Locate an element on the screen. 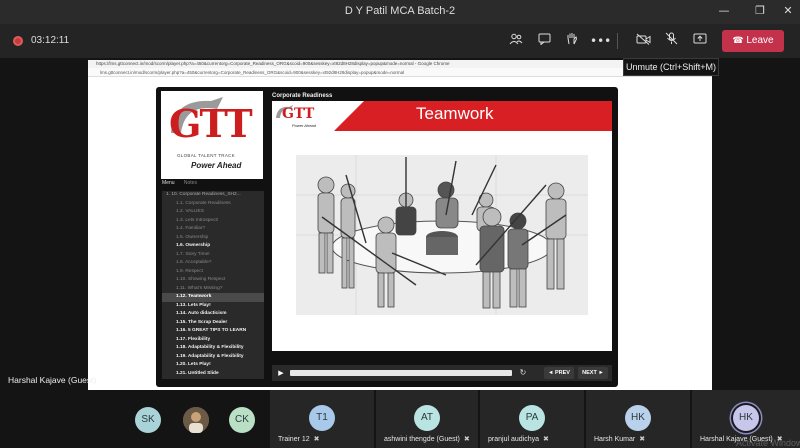  menu-item: 1.4. Familiar? is located at coordinates (213, 229).